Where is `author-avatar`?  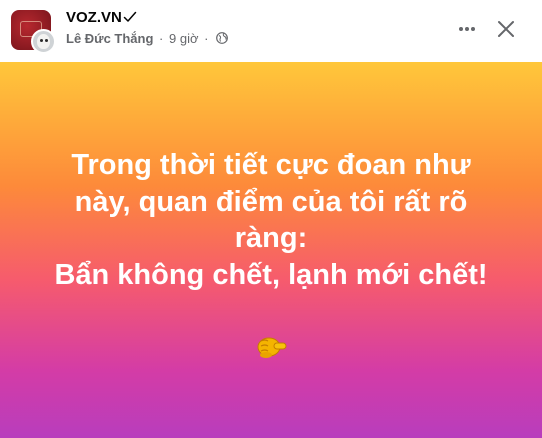 author-avatar is located at coordinates (43, 41).